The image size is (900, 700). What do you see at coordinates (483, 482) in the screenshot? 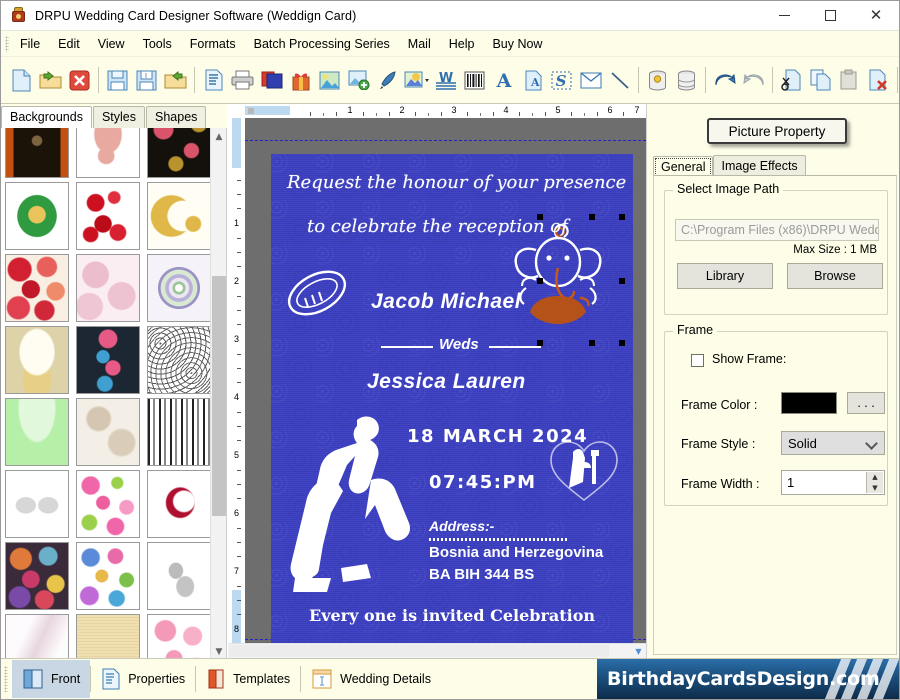
I see `card-time: 07:45:PM` at bounding box center [483, 482].